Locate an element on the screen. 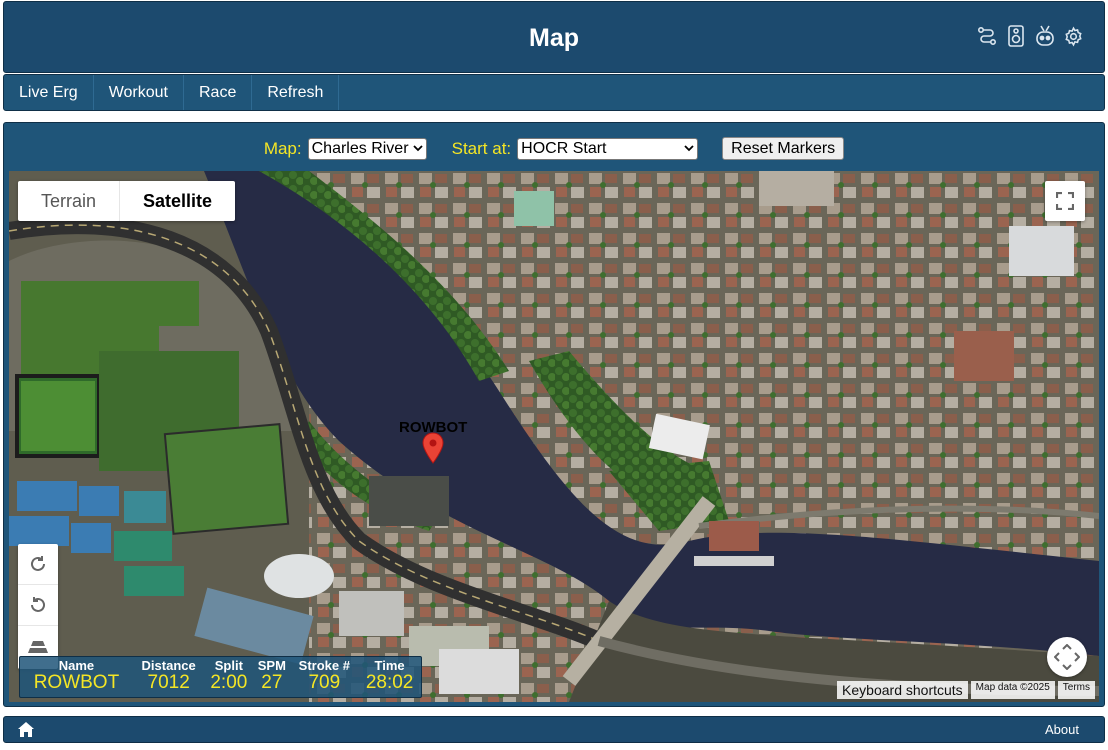 The width and height of the screenshot is (1108, 750). nav-refresh: Refresh is located at coordinates (296, 92).